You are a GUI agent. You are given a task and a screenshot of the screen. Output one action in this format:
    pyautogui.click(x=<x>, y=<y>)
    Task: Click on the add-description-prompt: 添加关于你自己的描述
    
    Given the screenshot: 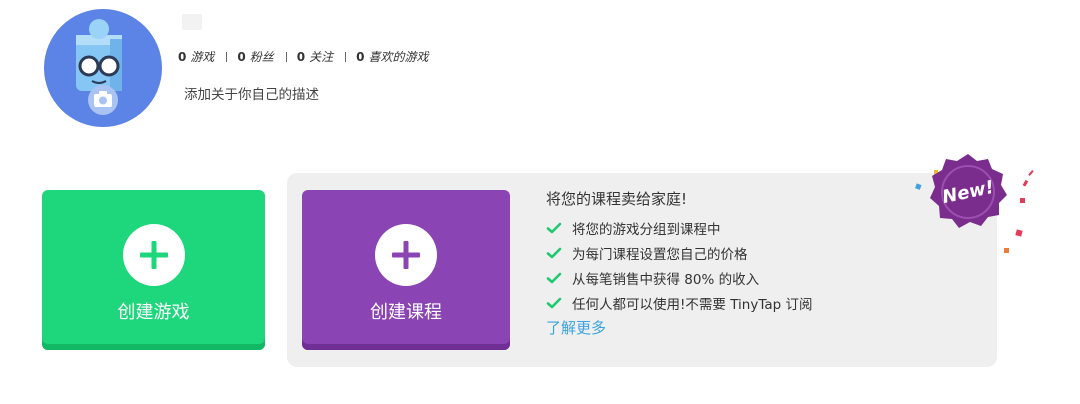 What is the action you would take?
    pyautogui.click(x=251, y=93)
    